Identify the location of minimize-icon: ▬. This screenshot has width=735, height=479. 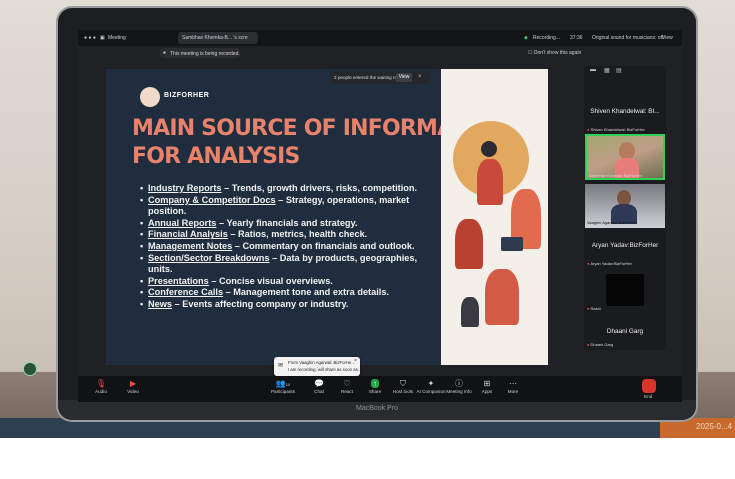
(593, 70).